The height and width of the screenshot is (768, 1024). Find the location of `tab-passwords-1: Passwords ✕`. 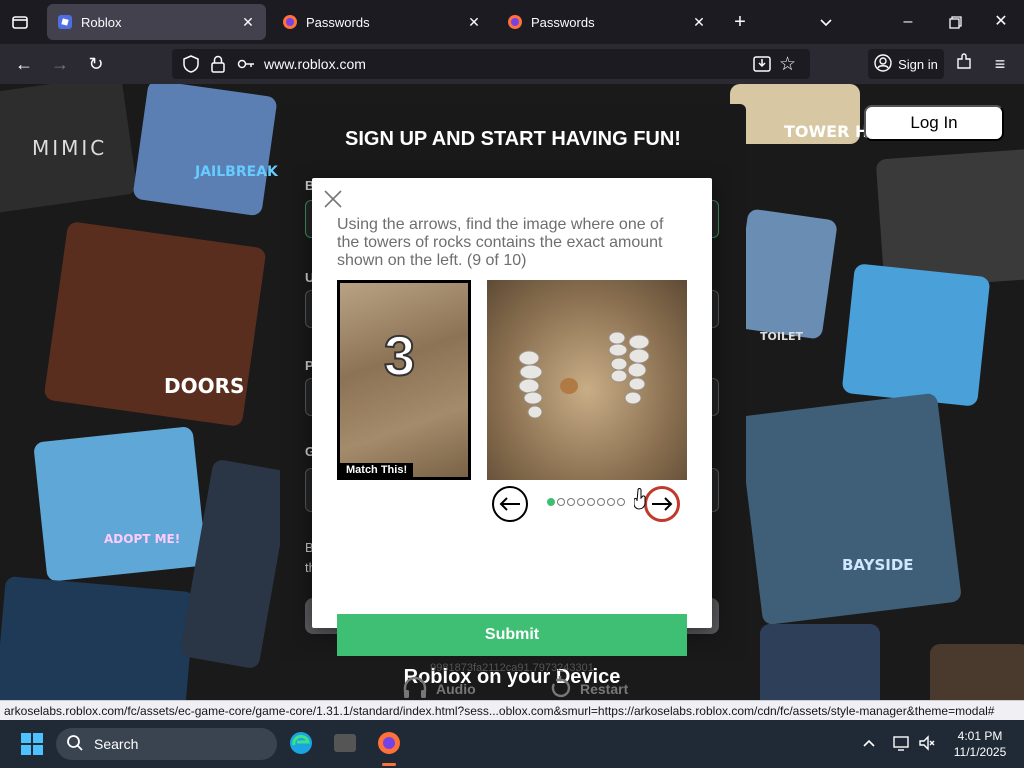

tab-passwords-1: Passwords ✕ is located at coordinates (382, 22).